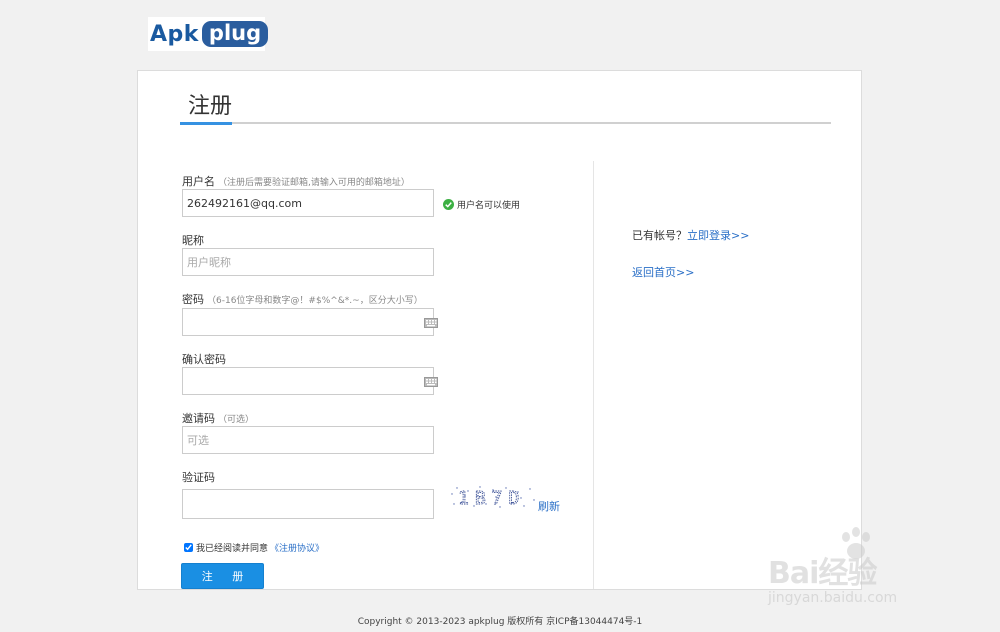  Describe the element at coordinates (659, 235) in the screenshot. I see `have-account-text: 已有帐号？` at that location.